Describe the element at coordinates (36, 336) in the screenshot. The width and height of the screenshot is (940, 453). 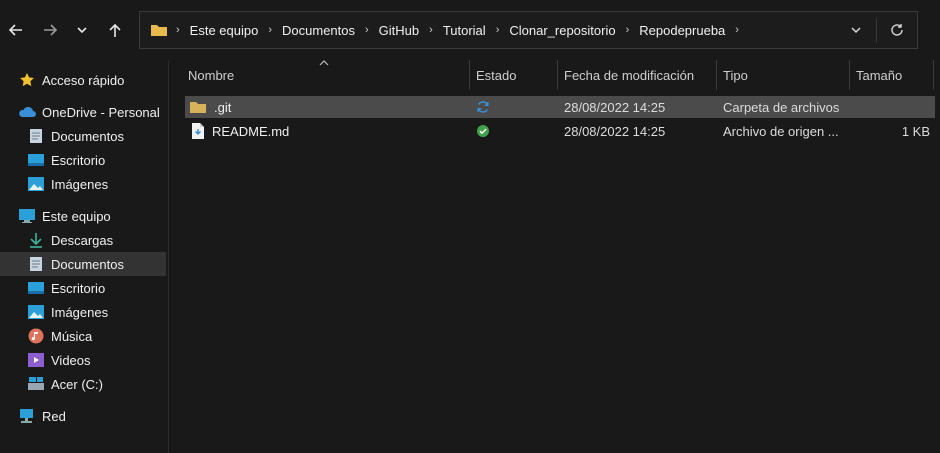
I see `music-icon` at that location.